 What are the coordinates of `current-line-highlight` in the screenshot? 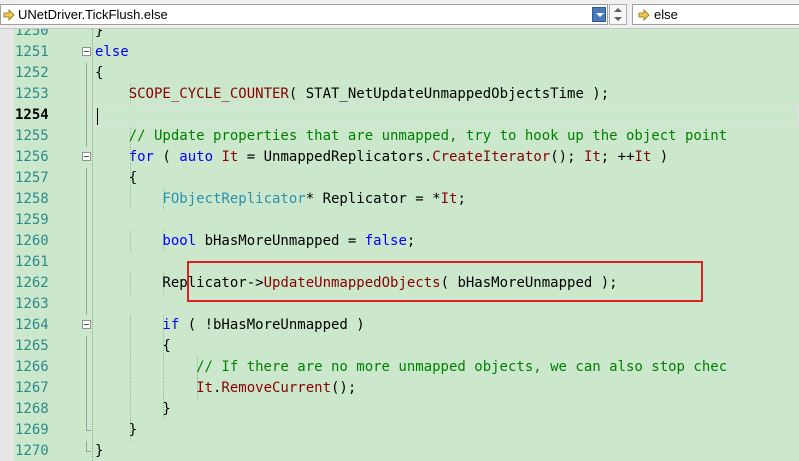 It's located at (446, 115).